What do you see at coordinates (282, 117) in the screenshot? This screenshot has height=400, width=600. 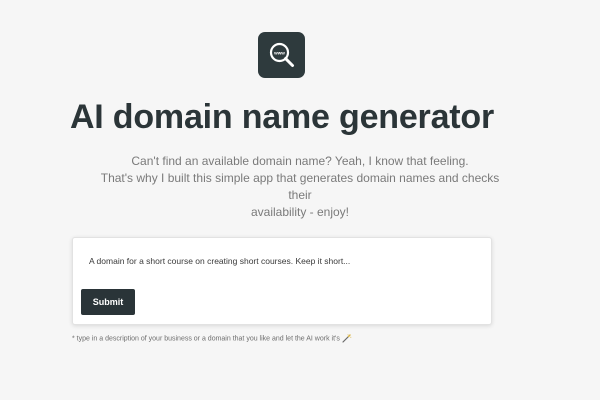 I see `page-title: AI domain name generator` at bounding box center [282, 117].